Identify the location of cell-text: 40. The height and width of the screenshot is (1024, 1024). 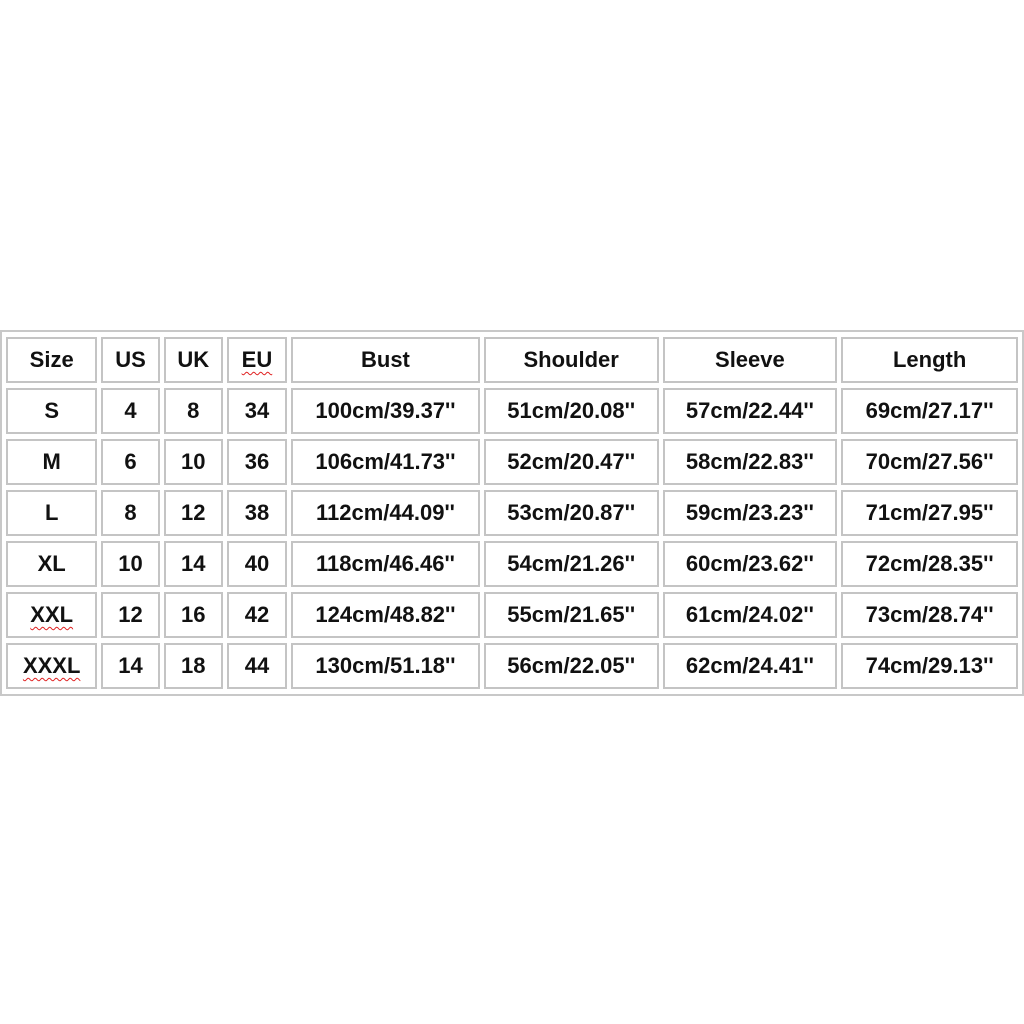
(257, 563).